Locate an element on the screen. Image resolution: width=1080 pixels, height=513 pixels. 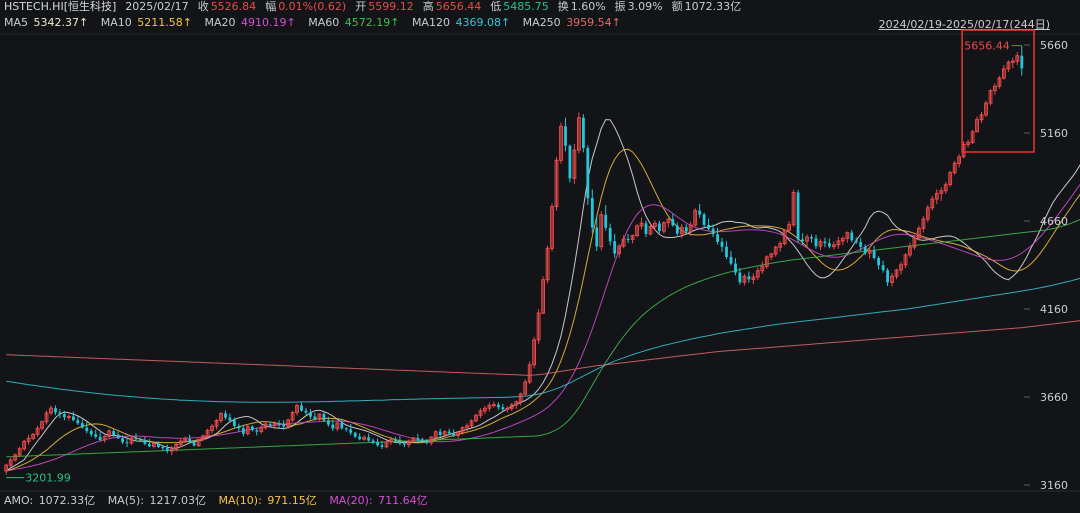
y-tick-label: 5160 is located at coordinates (1054, 133).